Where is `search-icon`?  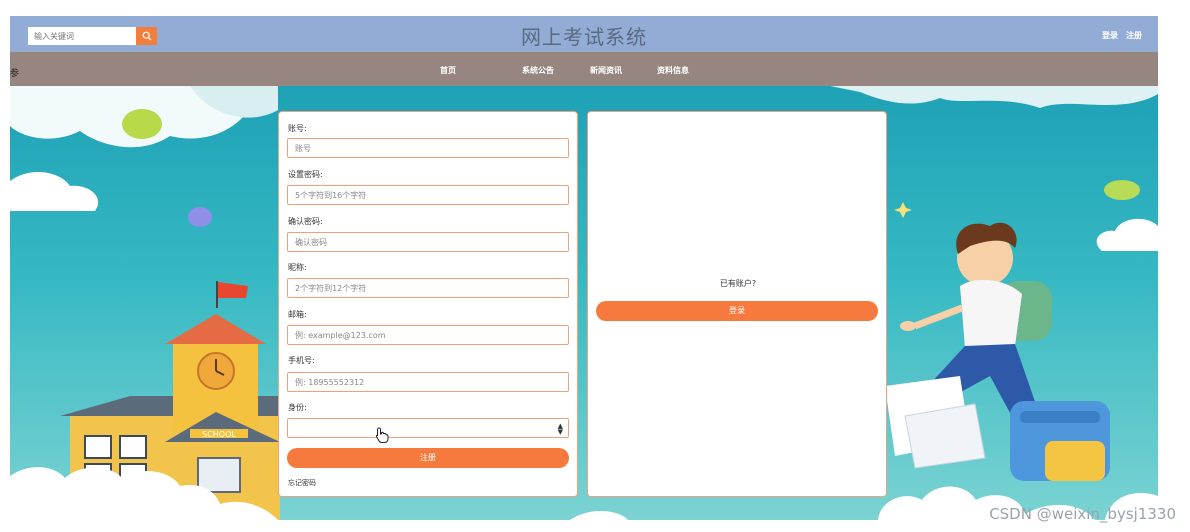
search-icon is located at coordinates (146, 36).